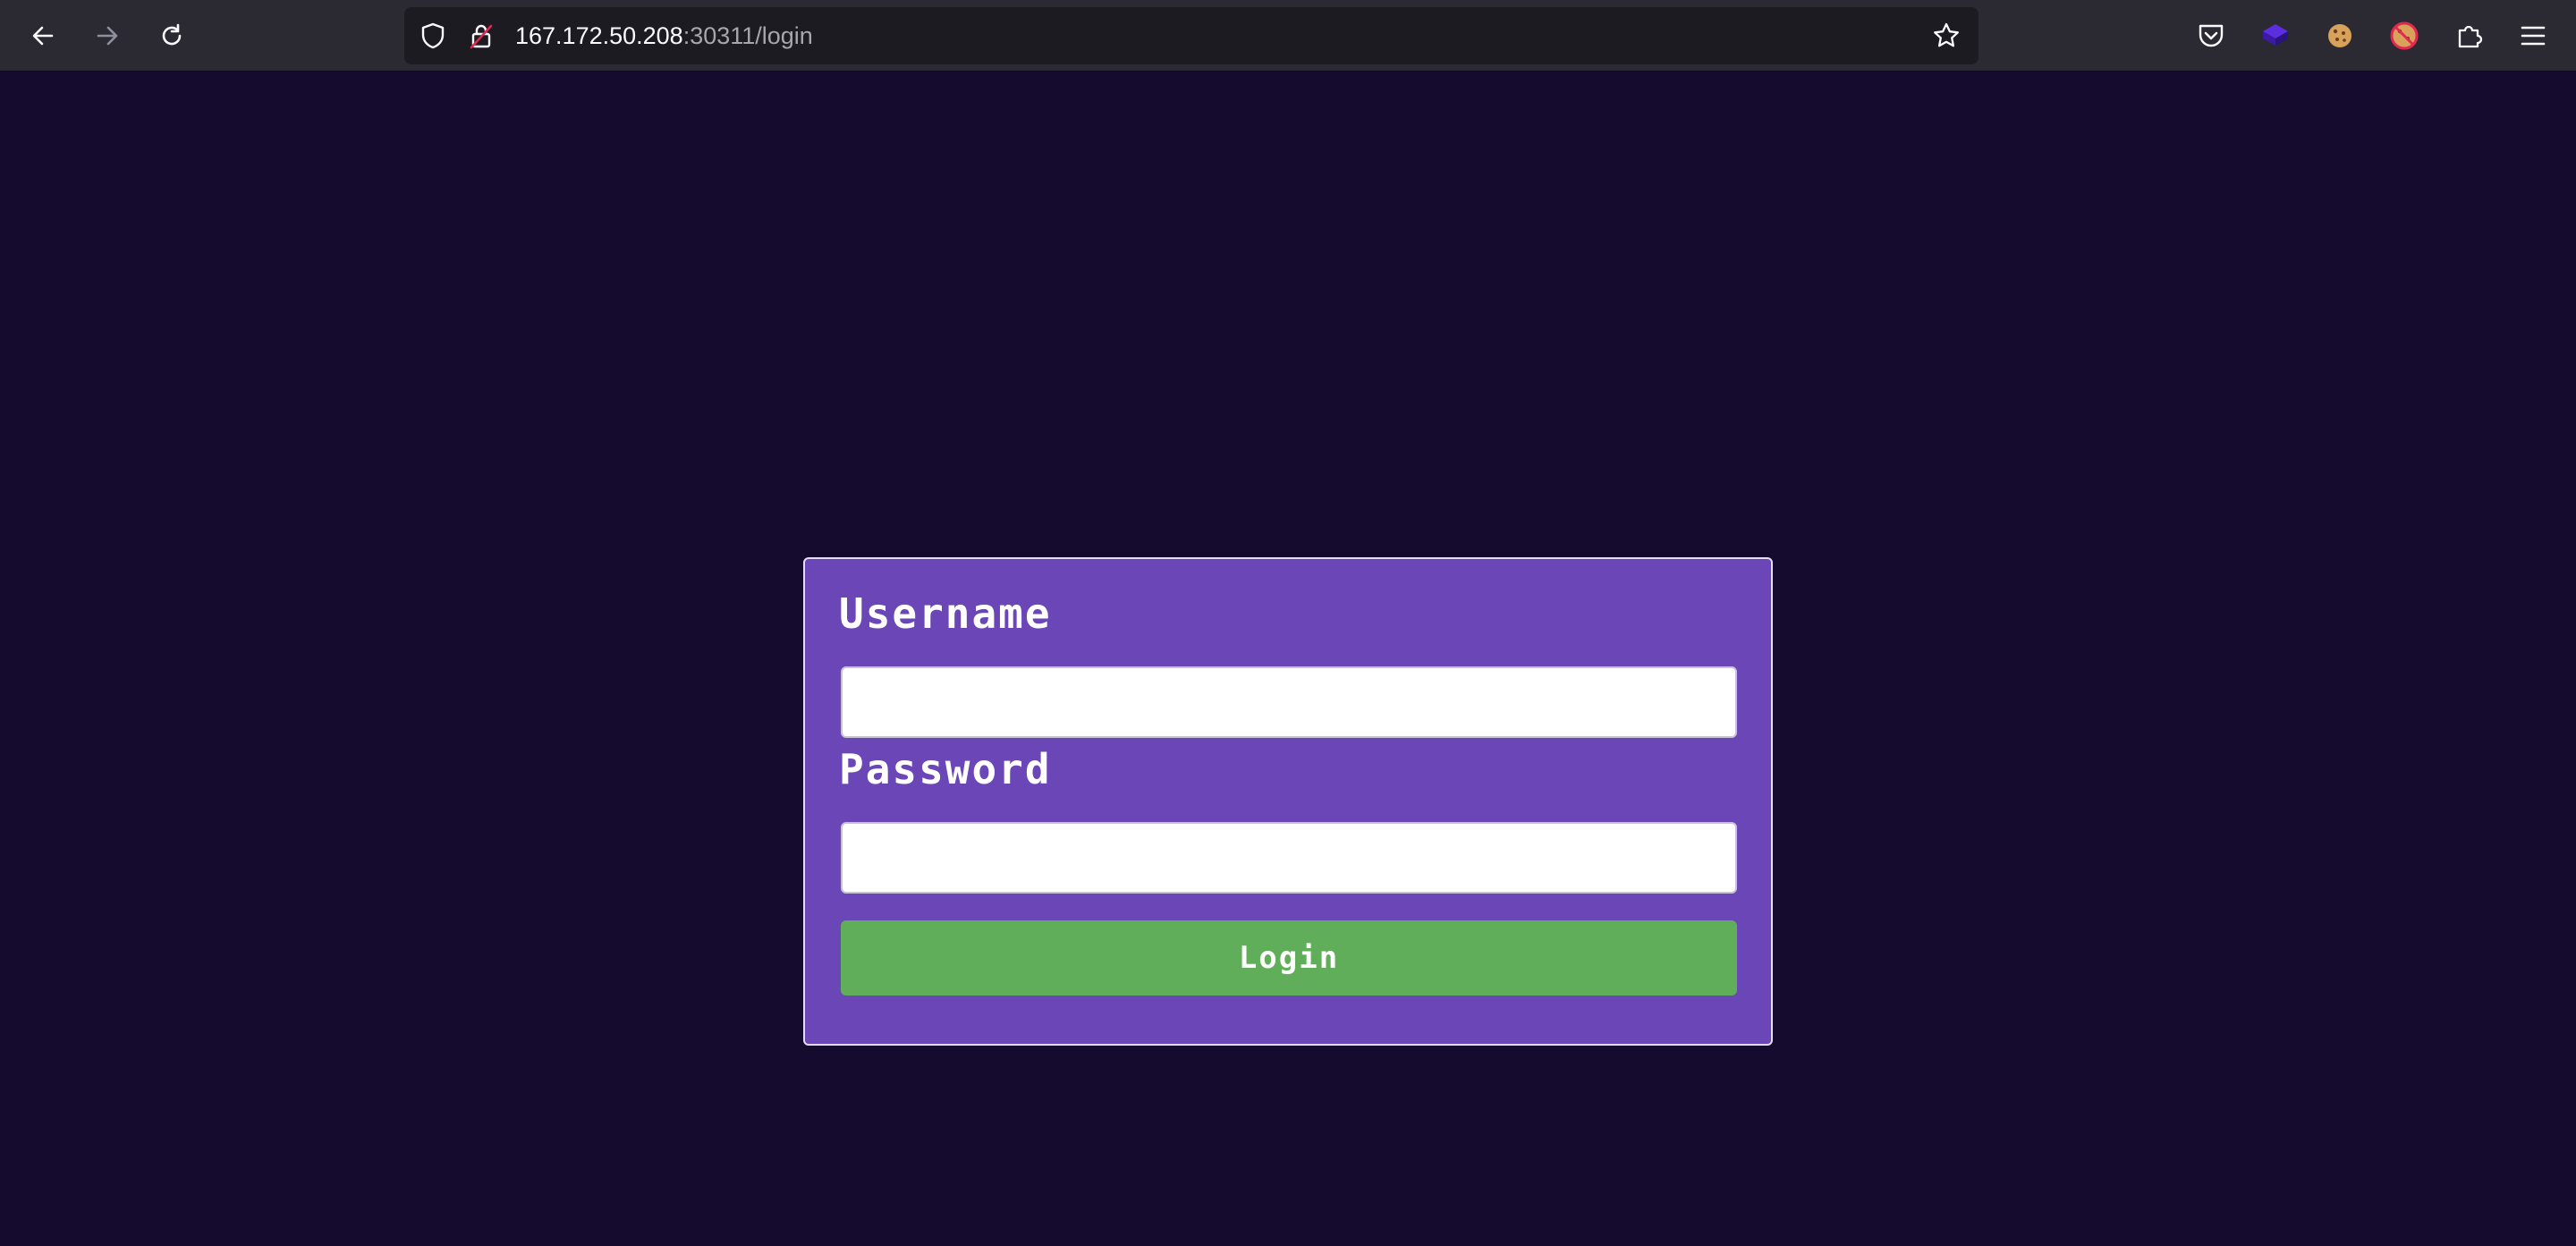 This screenshot has height=1246, width=2576. Describe the element at coordinates (1289, 858) in the screenshot. I see `password-input` at that location.